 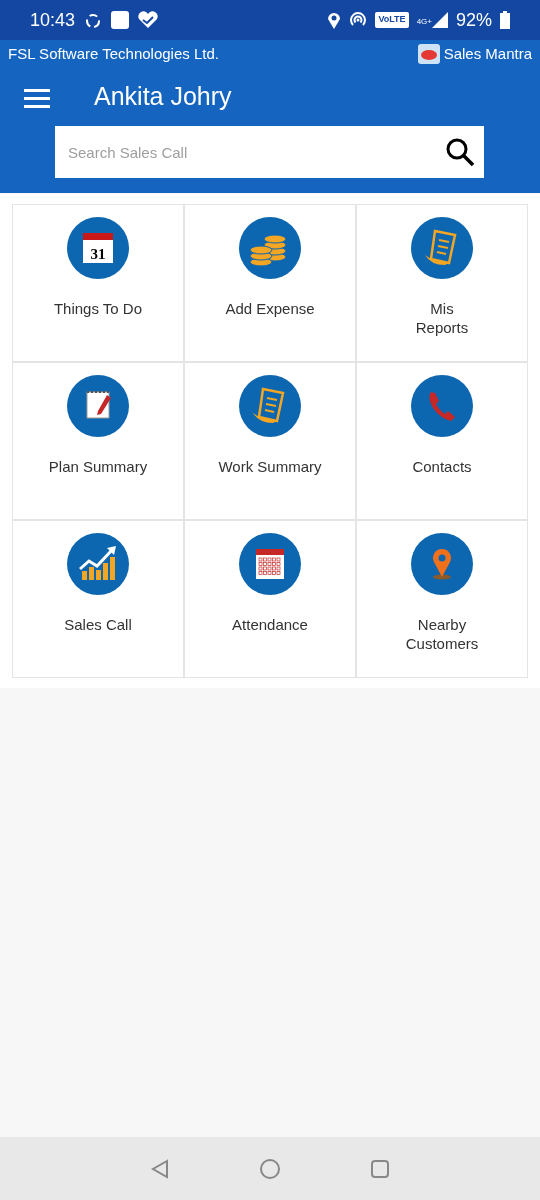 What do you see at coordinates (114, 53) in the screenshot?
I see `company-name: FSL Software Technologies Ltd.` at bounding box center [114, 53].